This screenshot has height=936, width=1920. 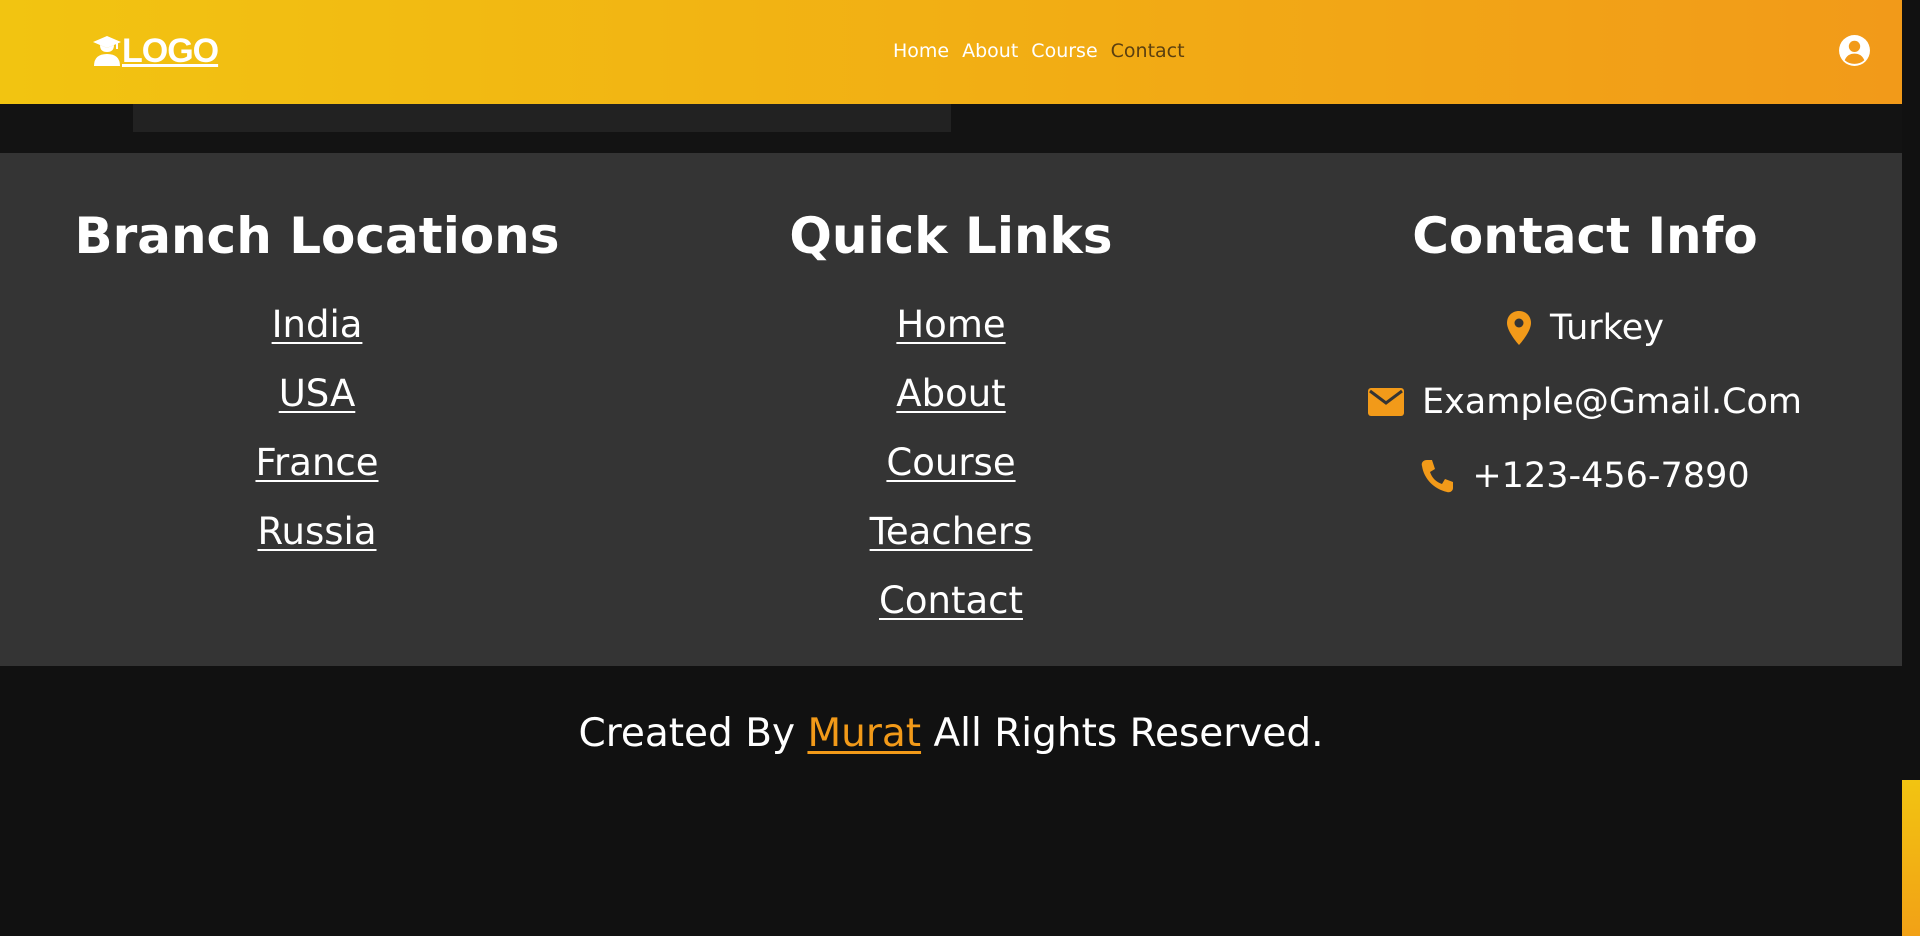 What do you see at coordinates (951, 394) in the screenshot?
I see `quick-link-about: About` at bounding box center [951, 394].